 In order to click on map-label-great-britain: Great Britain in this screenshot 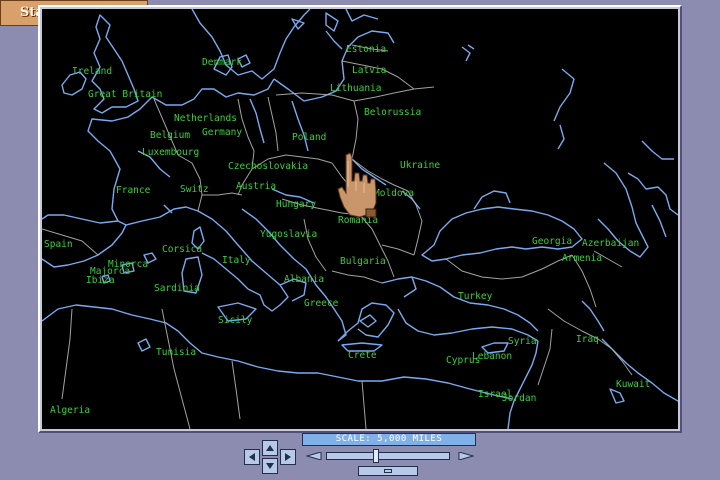, I will do `click(125, 94)`.